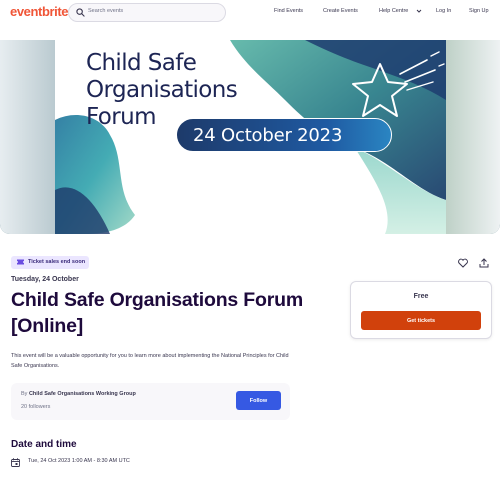 The width and height of the screenshot is (500, 500). What do you see at coordinates (443, 11) in the screenshot?
I see `nav-log-in: Log In` at bounding box center [443, 11].